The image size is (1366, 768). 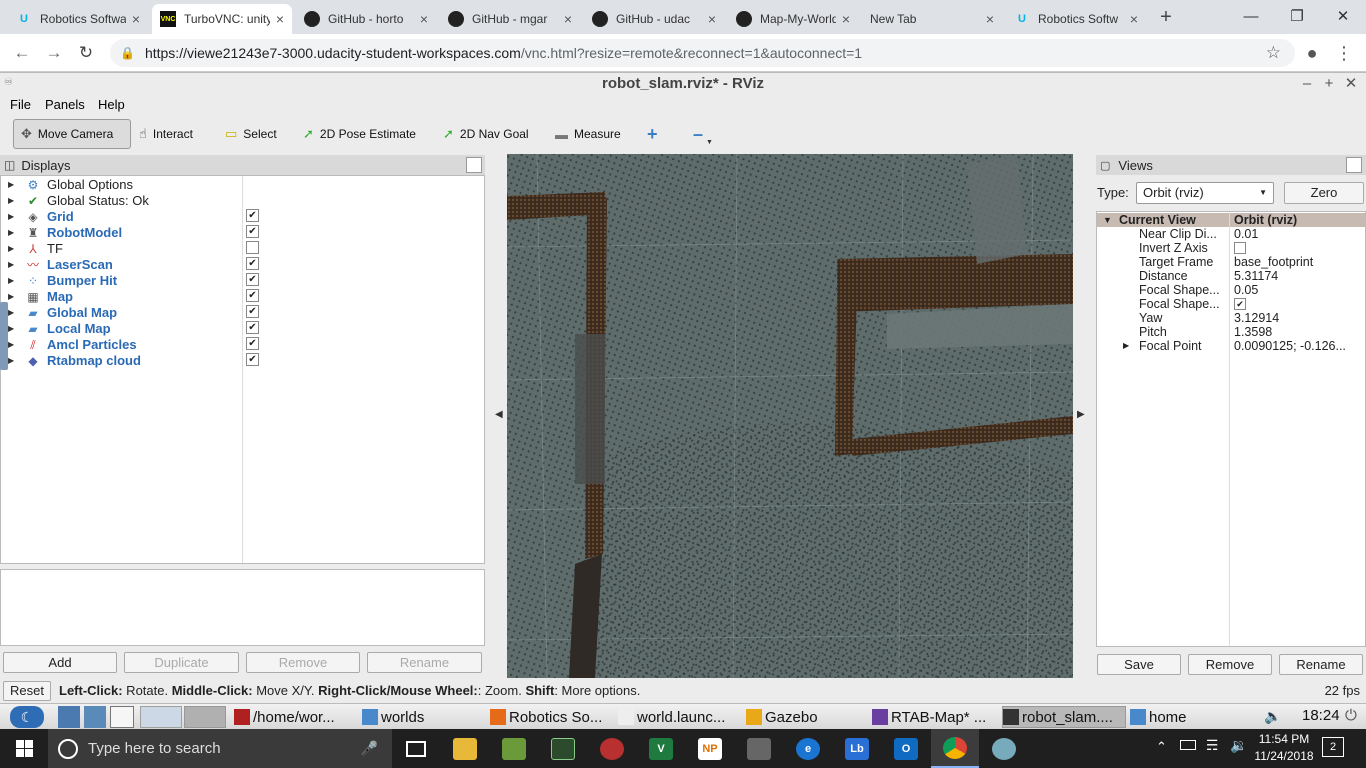 What do you see at coordinates (661, 748) in the screenshot?
I see `excel-app-icon: V` at bounding box center [661, 748].